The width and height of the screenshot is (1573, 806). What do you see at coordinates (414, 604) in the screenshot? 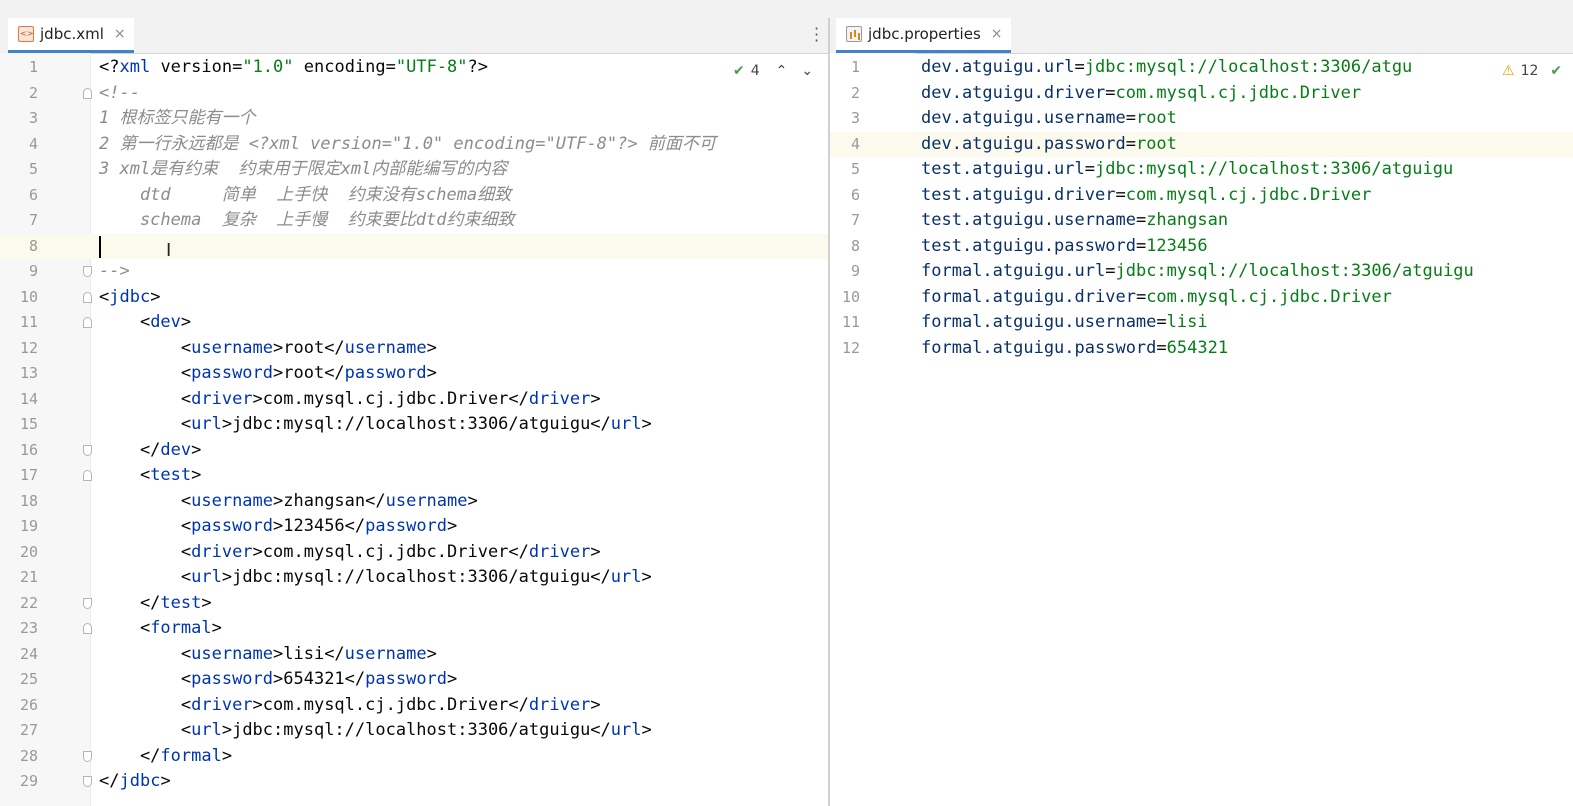
I see `code-line: 22 </test>` at bounding box center [414, 604].